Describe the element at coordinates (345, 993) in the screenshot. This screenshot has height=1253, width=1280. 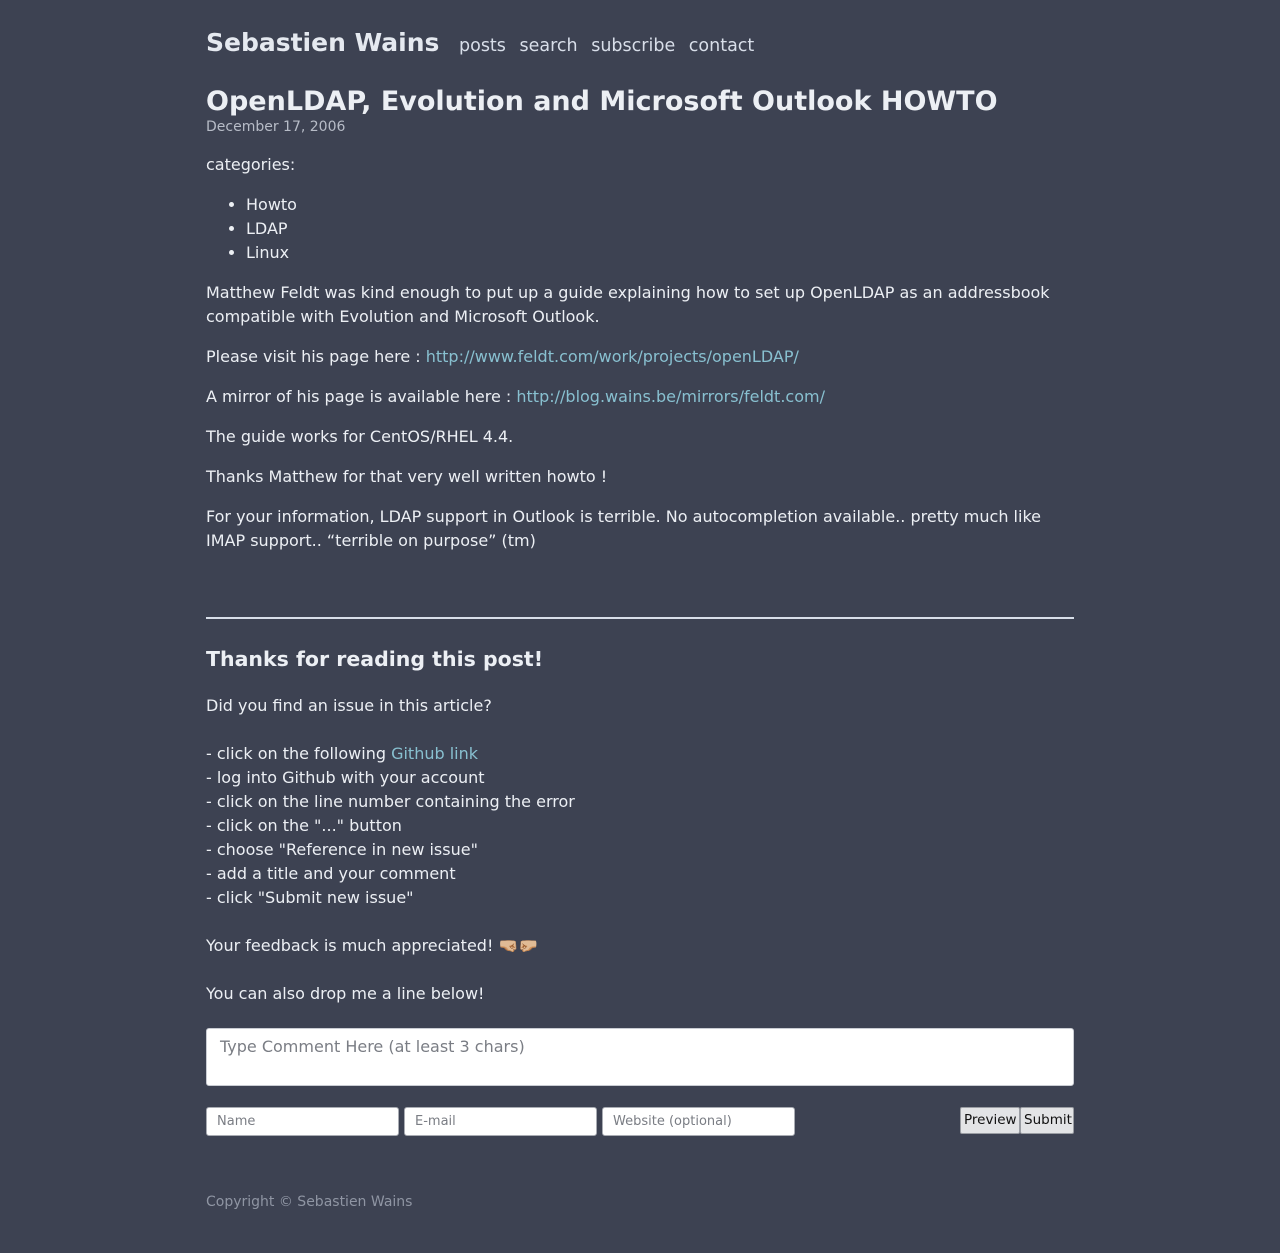
I see `drop-line-text: You can also drop me a line below!` at that location.